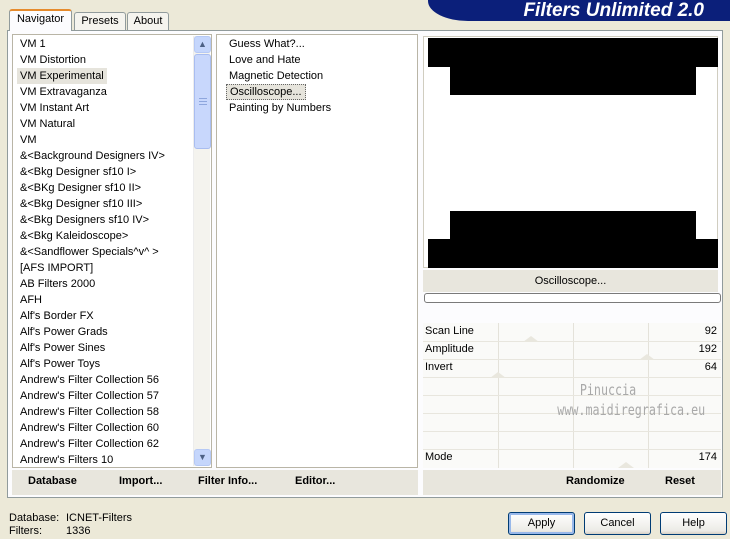 The image size is (730, 539). Describe the element at coordinates (280, 108) in the screenshot. I see `filter-item: Painting by Numbers` at that location.